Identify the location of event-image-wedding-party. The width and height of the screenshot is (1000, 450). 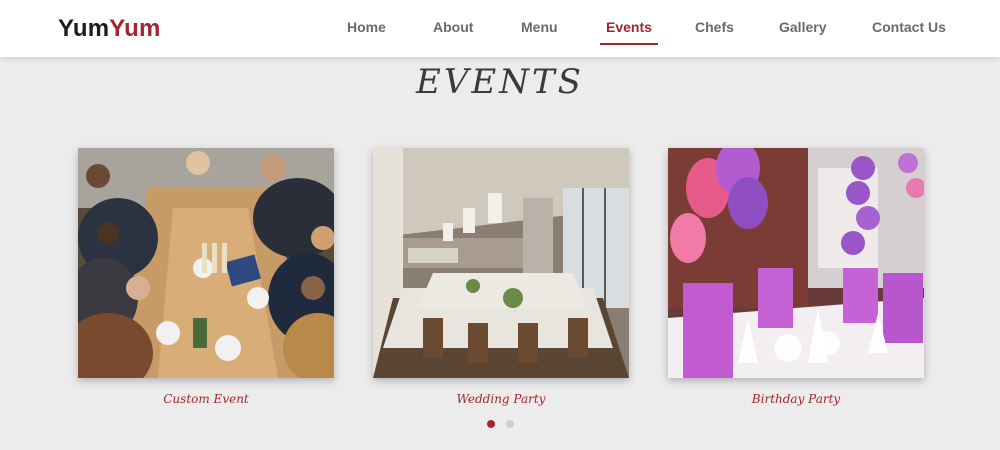
(501, 263).